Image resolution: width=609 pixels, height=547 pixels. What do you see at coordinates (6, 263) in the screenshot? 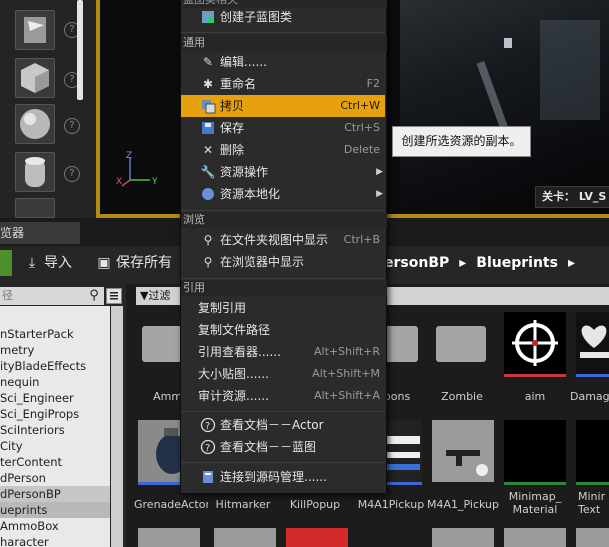
I see `add-new-button` at bounding box center [6, 263].